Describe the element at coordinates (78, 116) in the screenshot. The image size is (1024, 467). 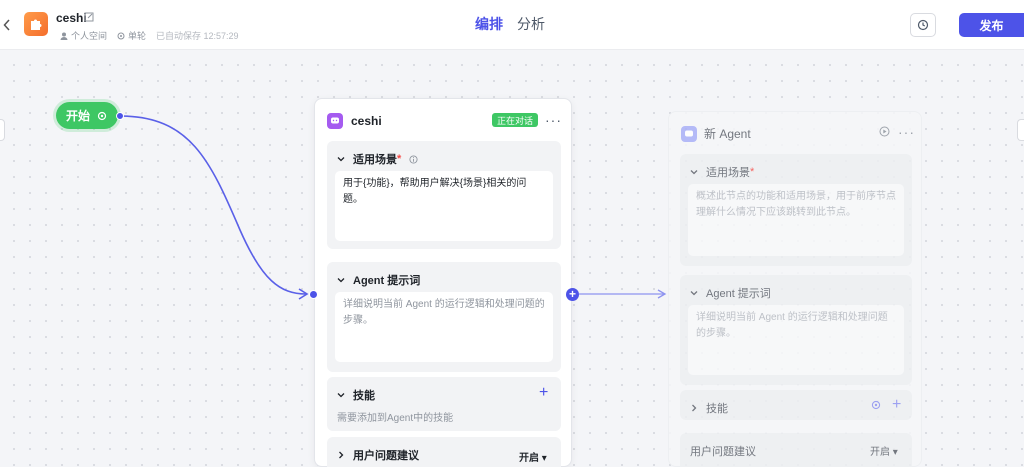
I see `start-node-label: 开始` at that location.